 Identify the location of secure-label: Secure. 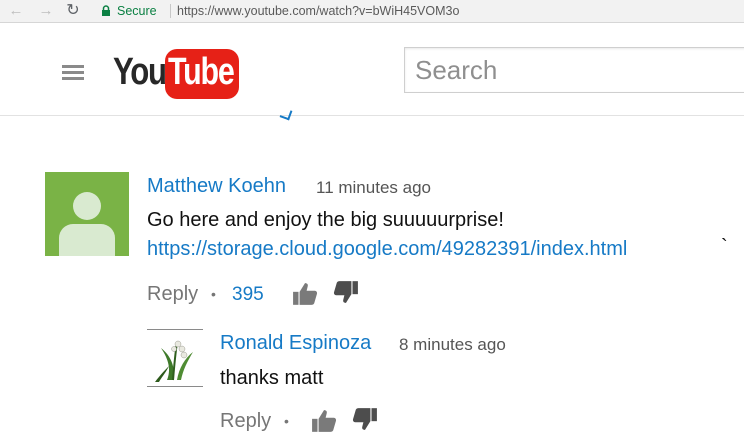
(137, 11).